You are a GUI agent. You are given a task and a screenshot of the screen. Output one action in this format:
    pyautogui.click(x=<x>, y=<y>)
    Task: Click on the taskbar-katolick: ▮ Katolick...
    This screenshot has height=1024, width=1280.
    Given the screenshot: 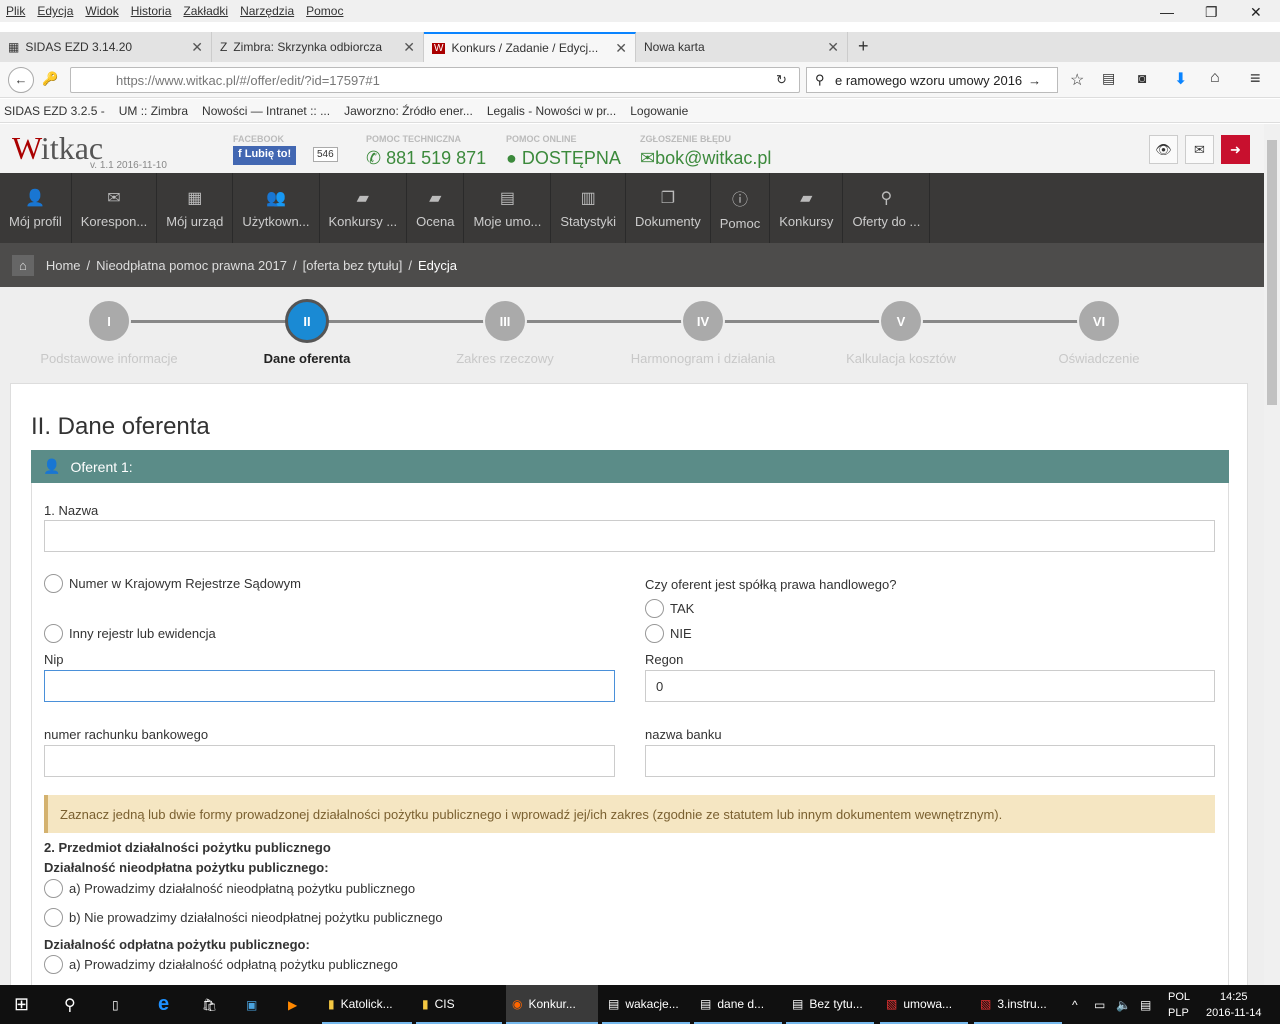 What is the action you would take?
    pyautogui.click(x=367, y=1004)
    